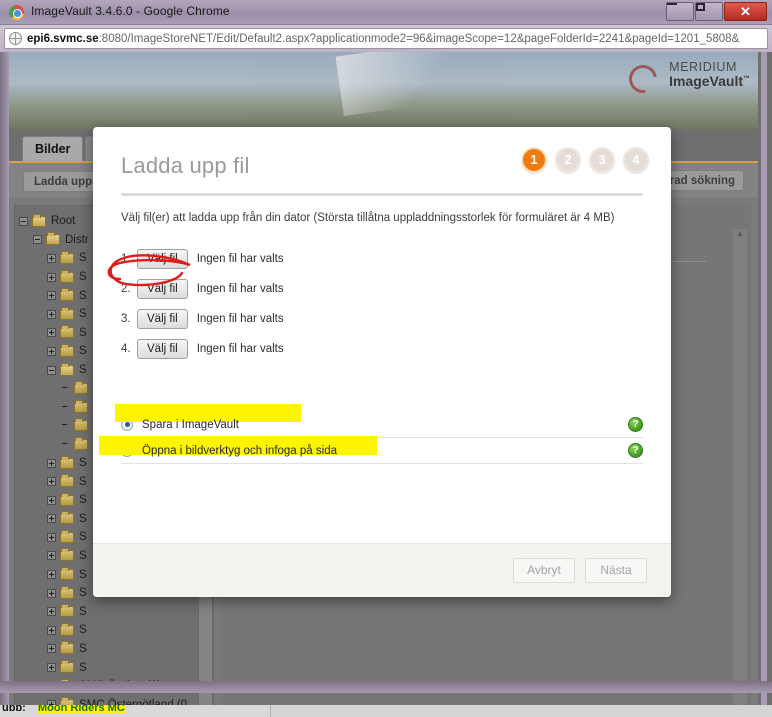 Image resolution: width=772 pixels, height=717 pixels. What do you see at coordinates (636, 160) in the screenshot?
I see `step-4: 4` at bounding box center [636, 160].